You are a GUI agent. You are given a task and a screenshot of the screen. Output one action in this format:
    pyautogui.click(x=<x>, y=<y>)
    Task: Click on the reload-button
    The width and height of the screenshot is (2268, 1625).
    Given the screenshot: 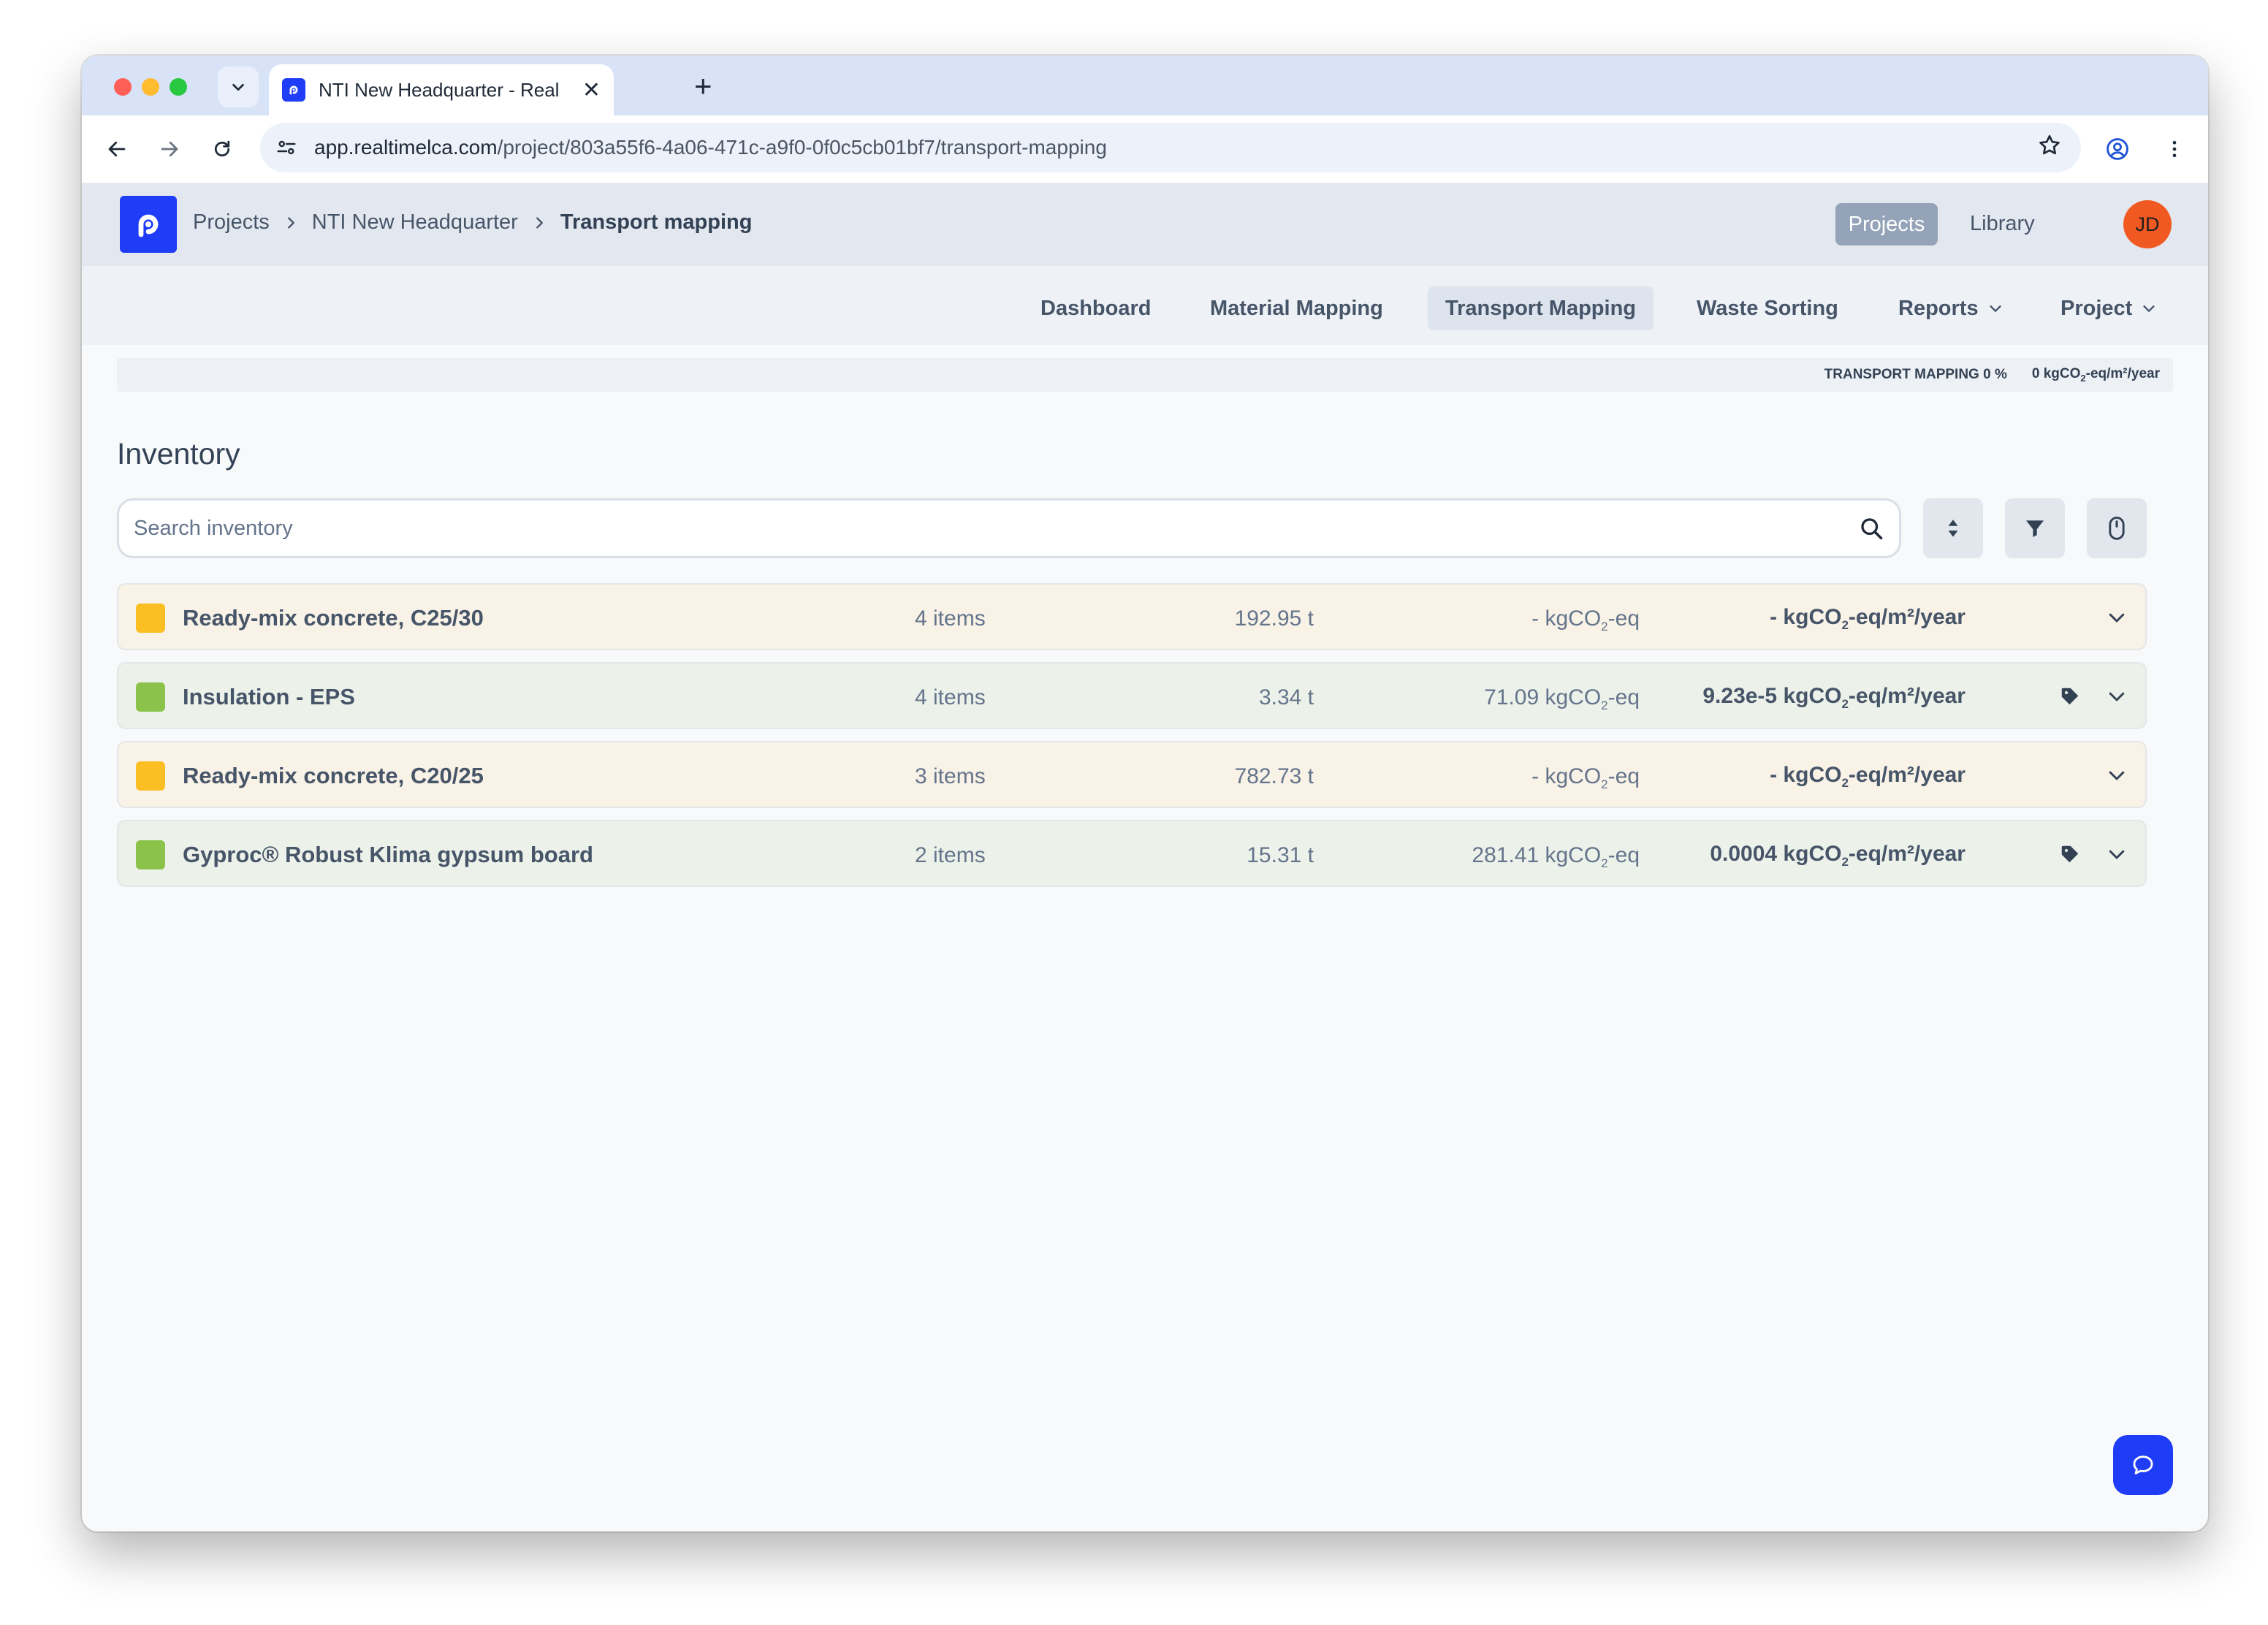 What is the action you would take?
    pyautogui.click(x=222, y=149)
    